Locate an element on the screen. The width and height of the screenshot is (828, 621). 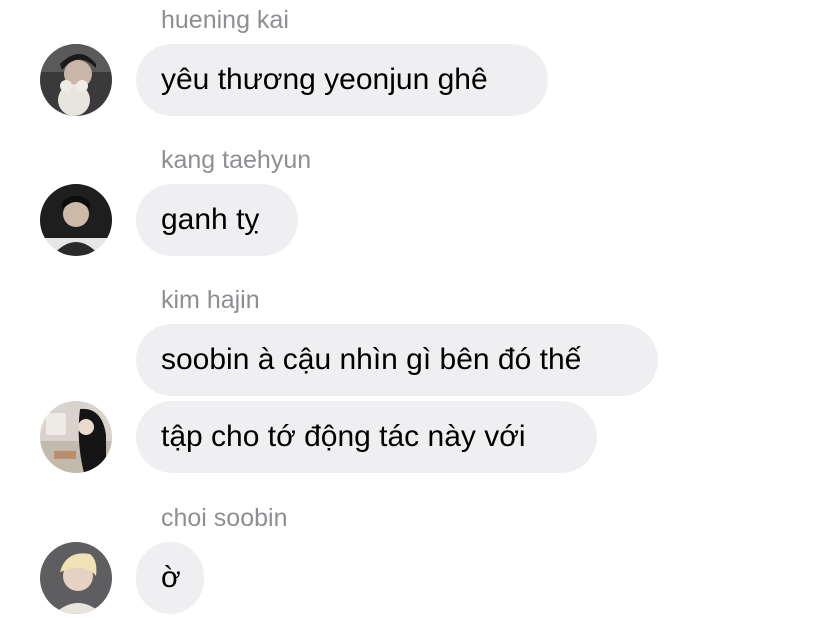
sender-name: choi soobin is located at coordinates (224, 518).